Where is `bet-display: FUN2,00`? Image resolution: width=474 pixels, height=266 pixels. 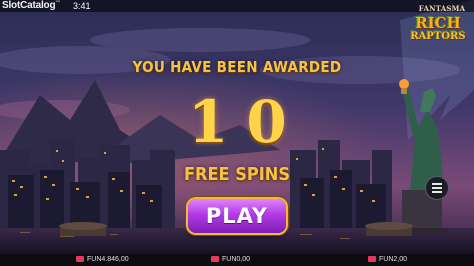
bet-display: FUN2,00 is located at coordinates (387, 260).